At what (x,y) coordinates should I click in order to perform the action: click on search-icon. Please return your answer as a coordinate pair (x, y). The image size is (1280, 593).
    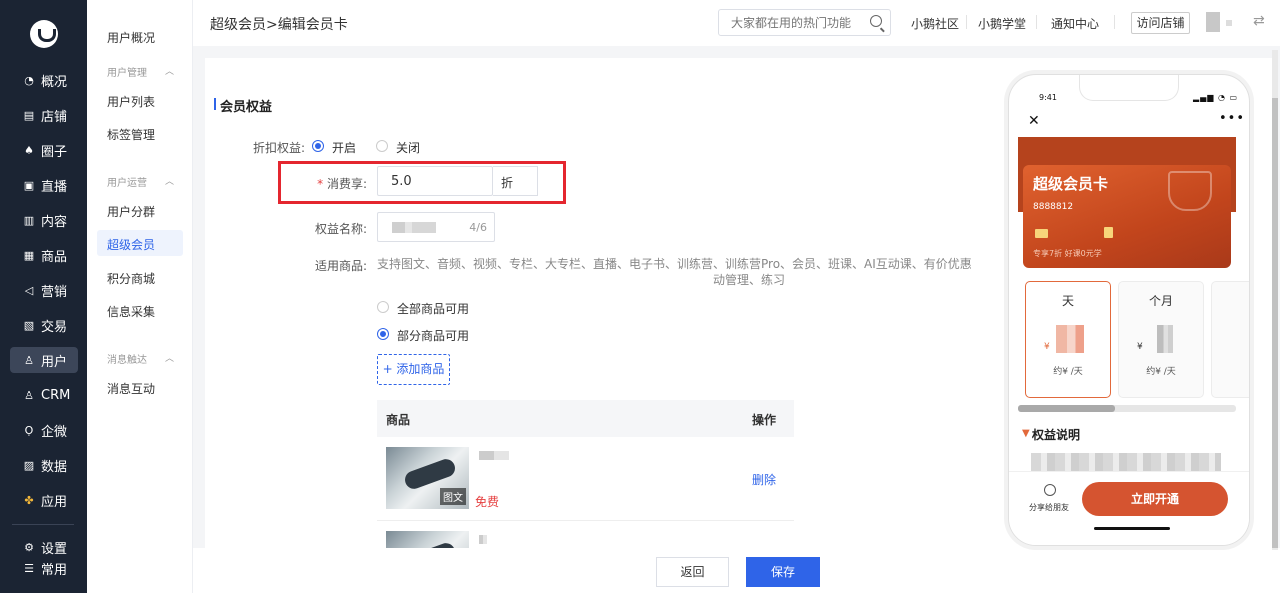
    Looking at the image, I should click on (876, 21).